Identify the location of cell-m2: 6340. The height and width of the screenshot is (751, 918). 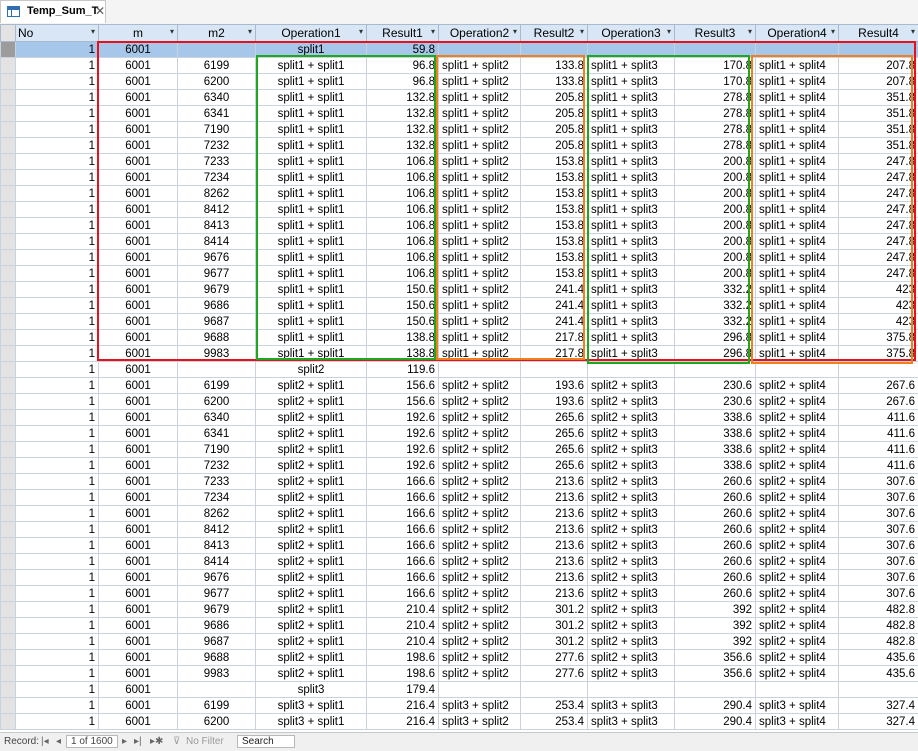
(217, 98).